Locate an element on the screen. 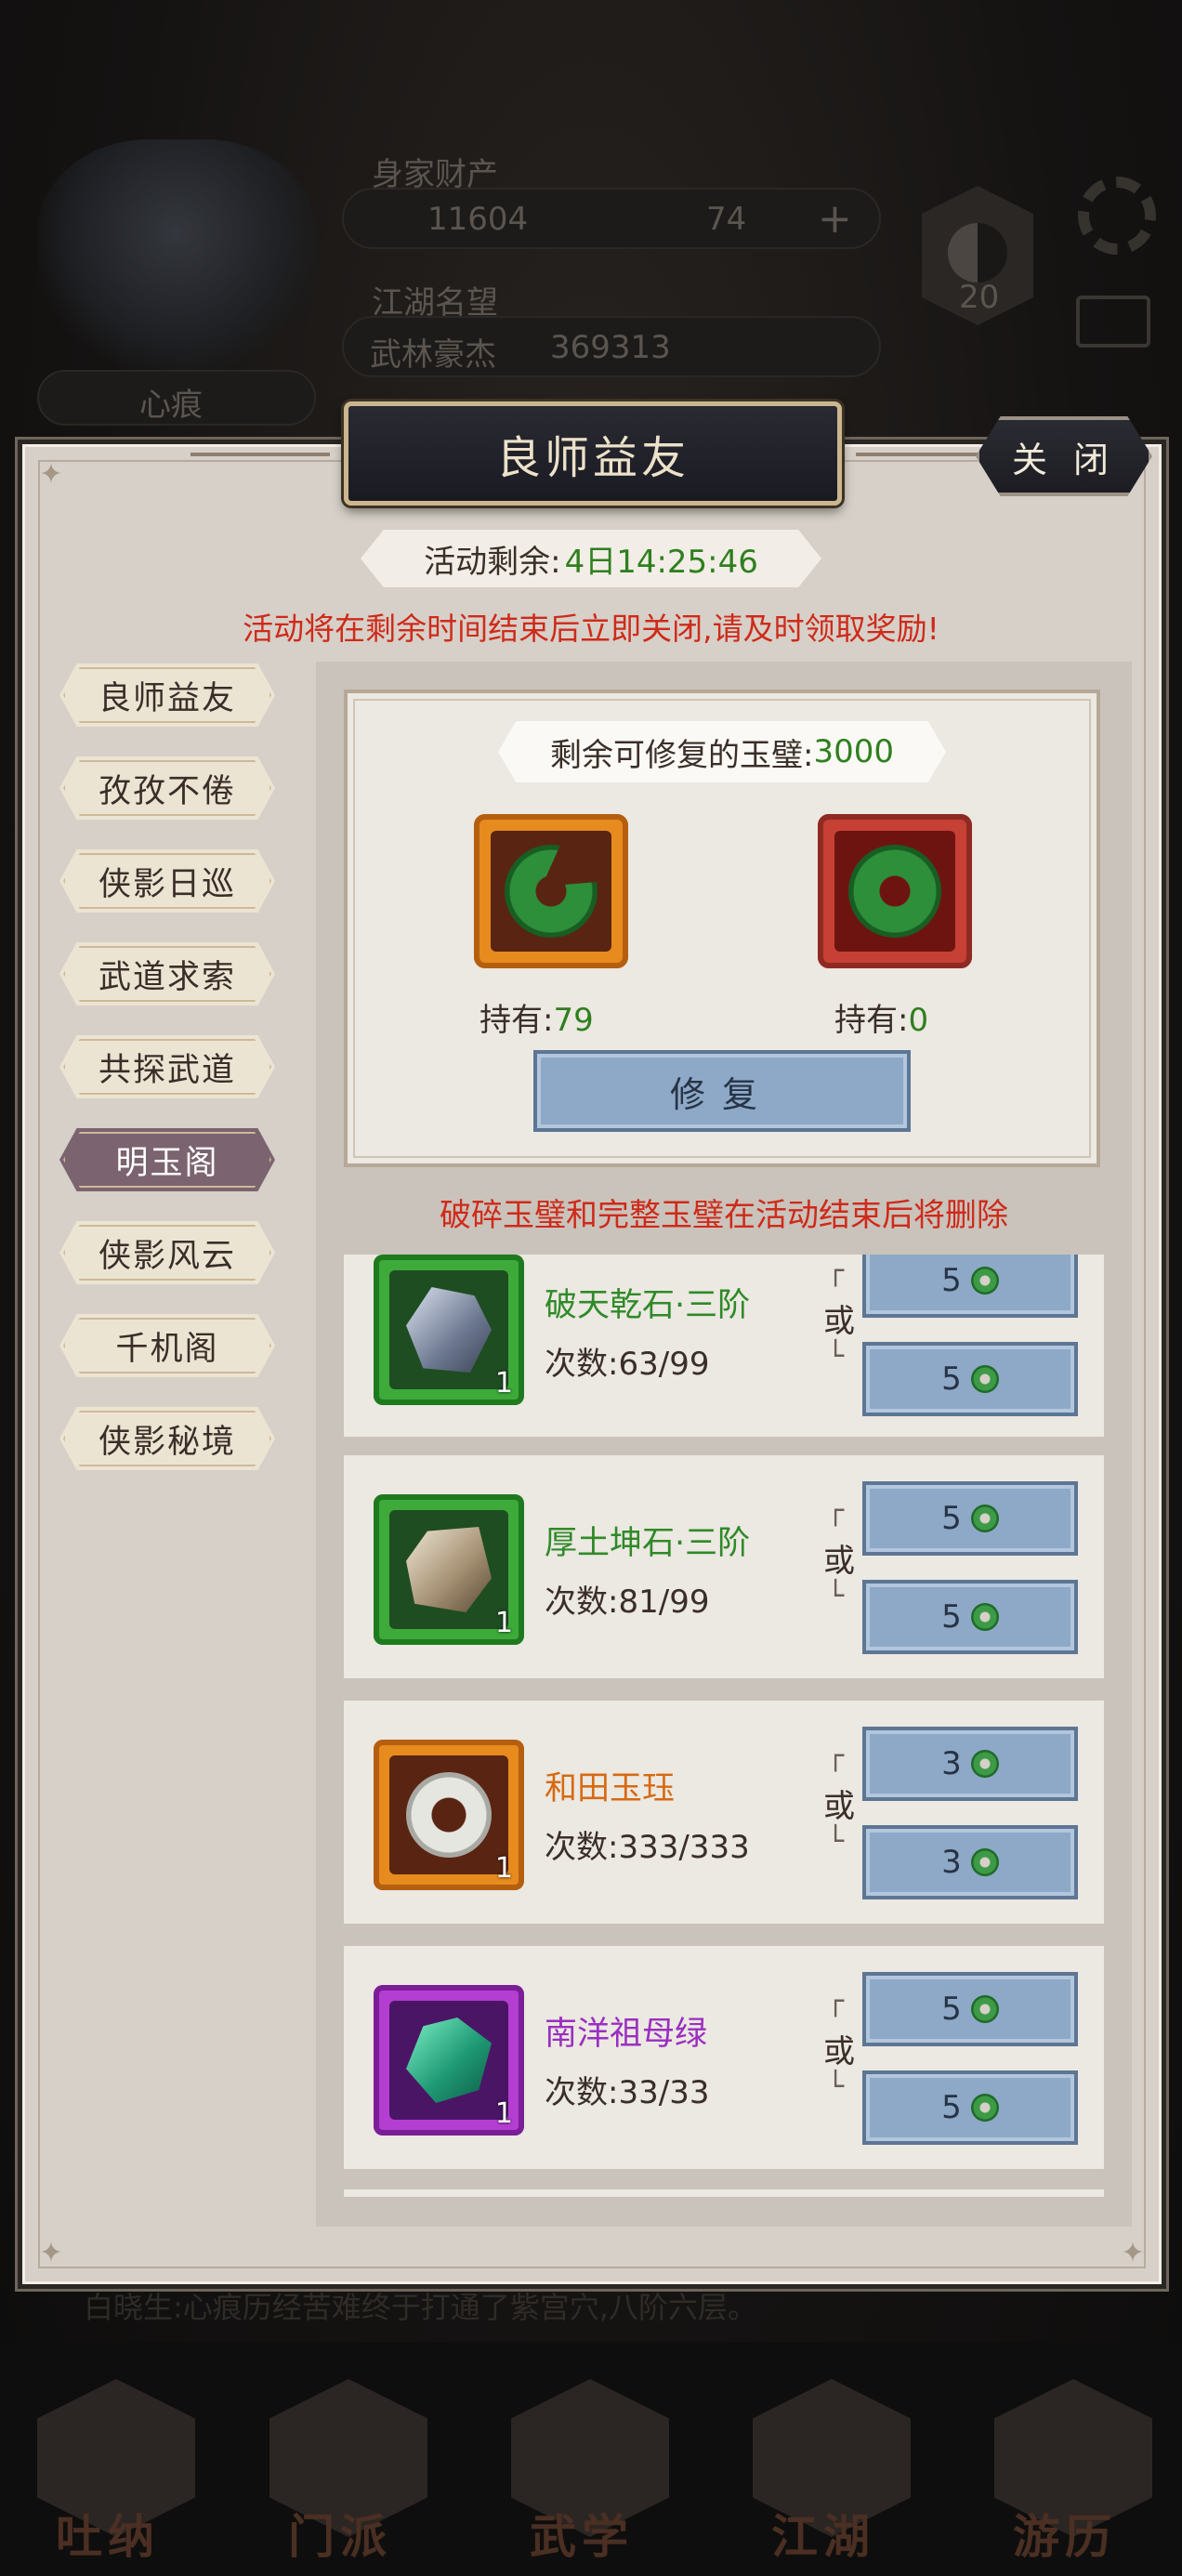 The width and height of the screenshot is (1182, 2576). tab-gongtanwudao: 共探武道 is located at coordinates (167, 1066).